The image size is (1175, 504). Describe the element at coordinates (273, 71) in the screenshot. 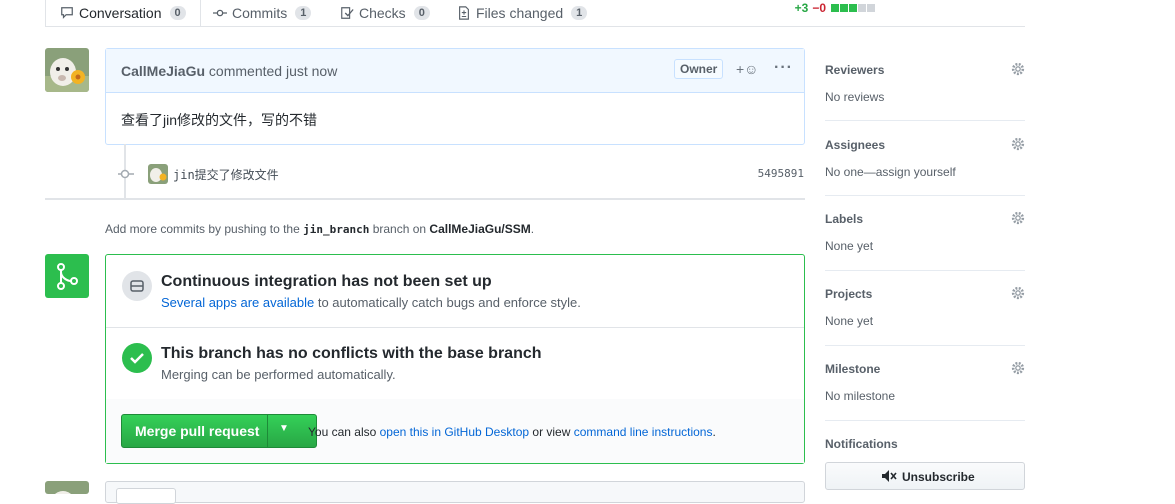

I see `comment-action: commented just now` at that location.